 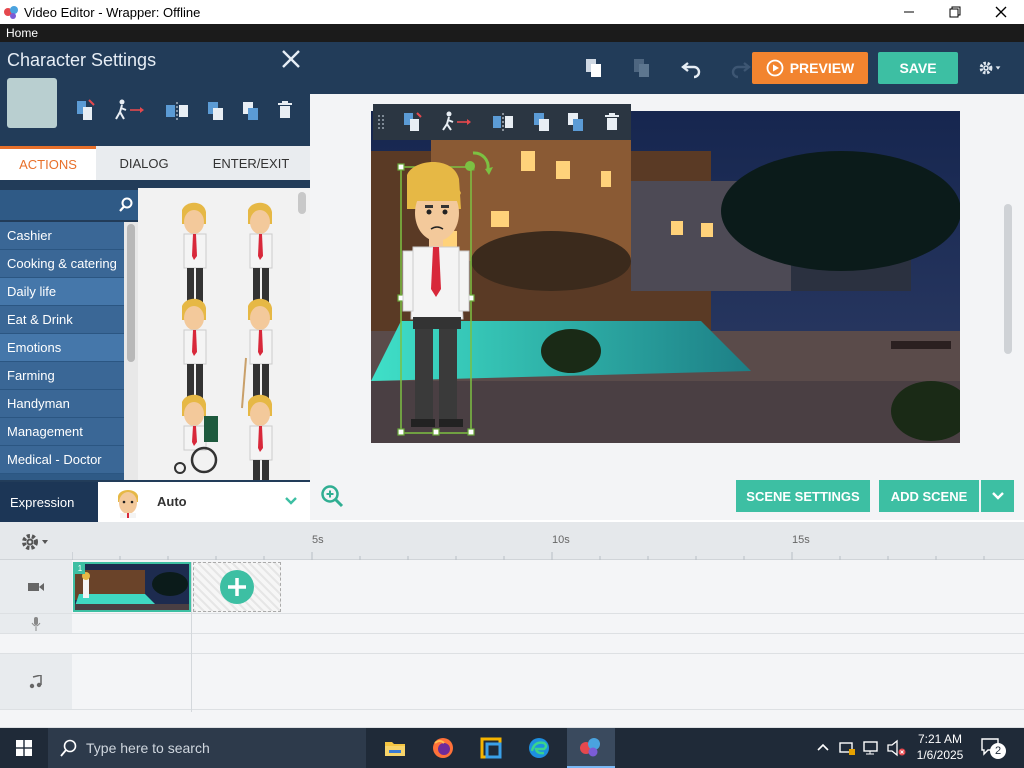 I want to click on add-scene-slot, so click(x=237, y=587).